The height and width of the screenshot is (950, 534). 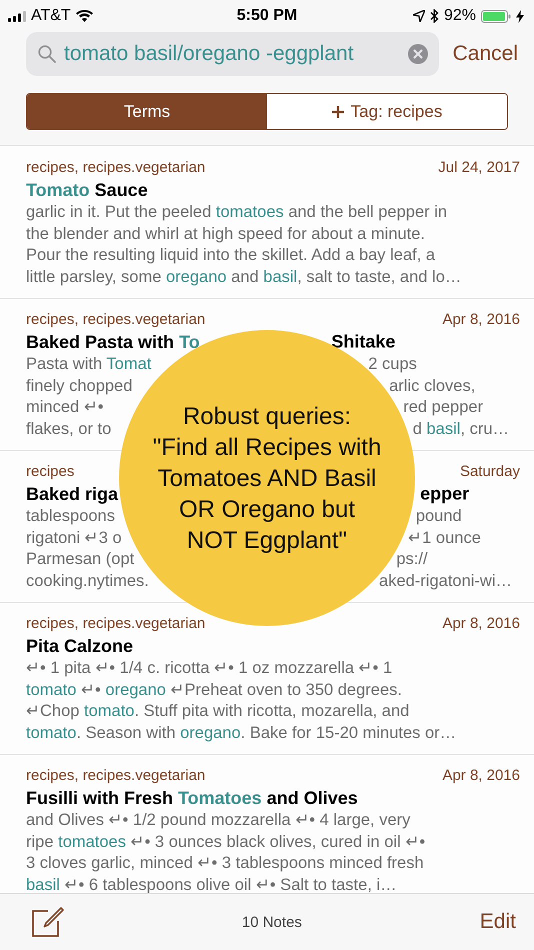 I want to click on note-title: Baked Pasta with To, so click(x=113, y=342).